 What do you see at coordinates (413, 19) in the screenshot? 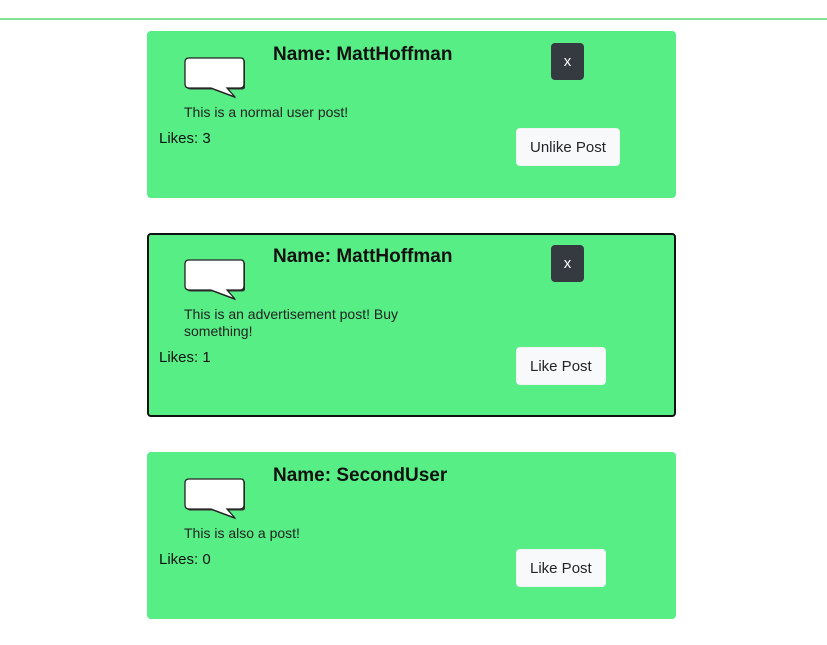
I see `top-divider` at bounding box center [413, 19].